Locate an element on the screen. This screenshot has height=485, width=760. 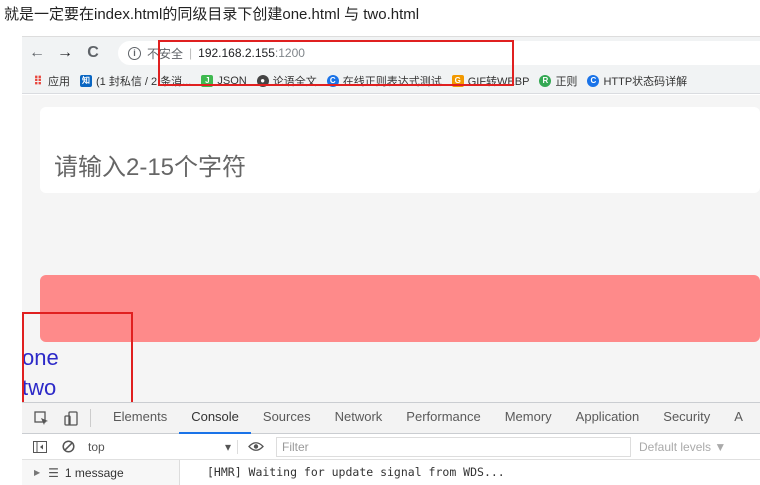
tab-application: Application is located at coordinates (608, 418).